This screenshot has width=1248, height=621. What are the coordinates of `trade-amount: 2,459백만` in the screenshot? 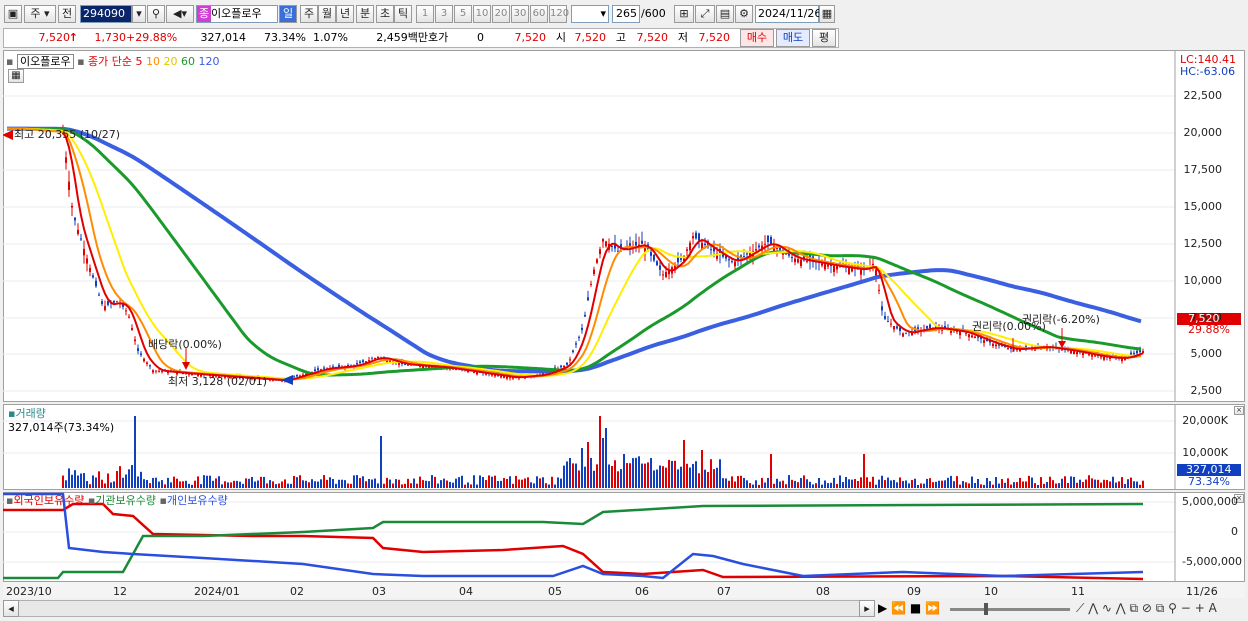 It's located at (402, 37).